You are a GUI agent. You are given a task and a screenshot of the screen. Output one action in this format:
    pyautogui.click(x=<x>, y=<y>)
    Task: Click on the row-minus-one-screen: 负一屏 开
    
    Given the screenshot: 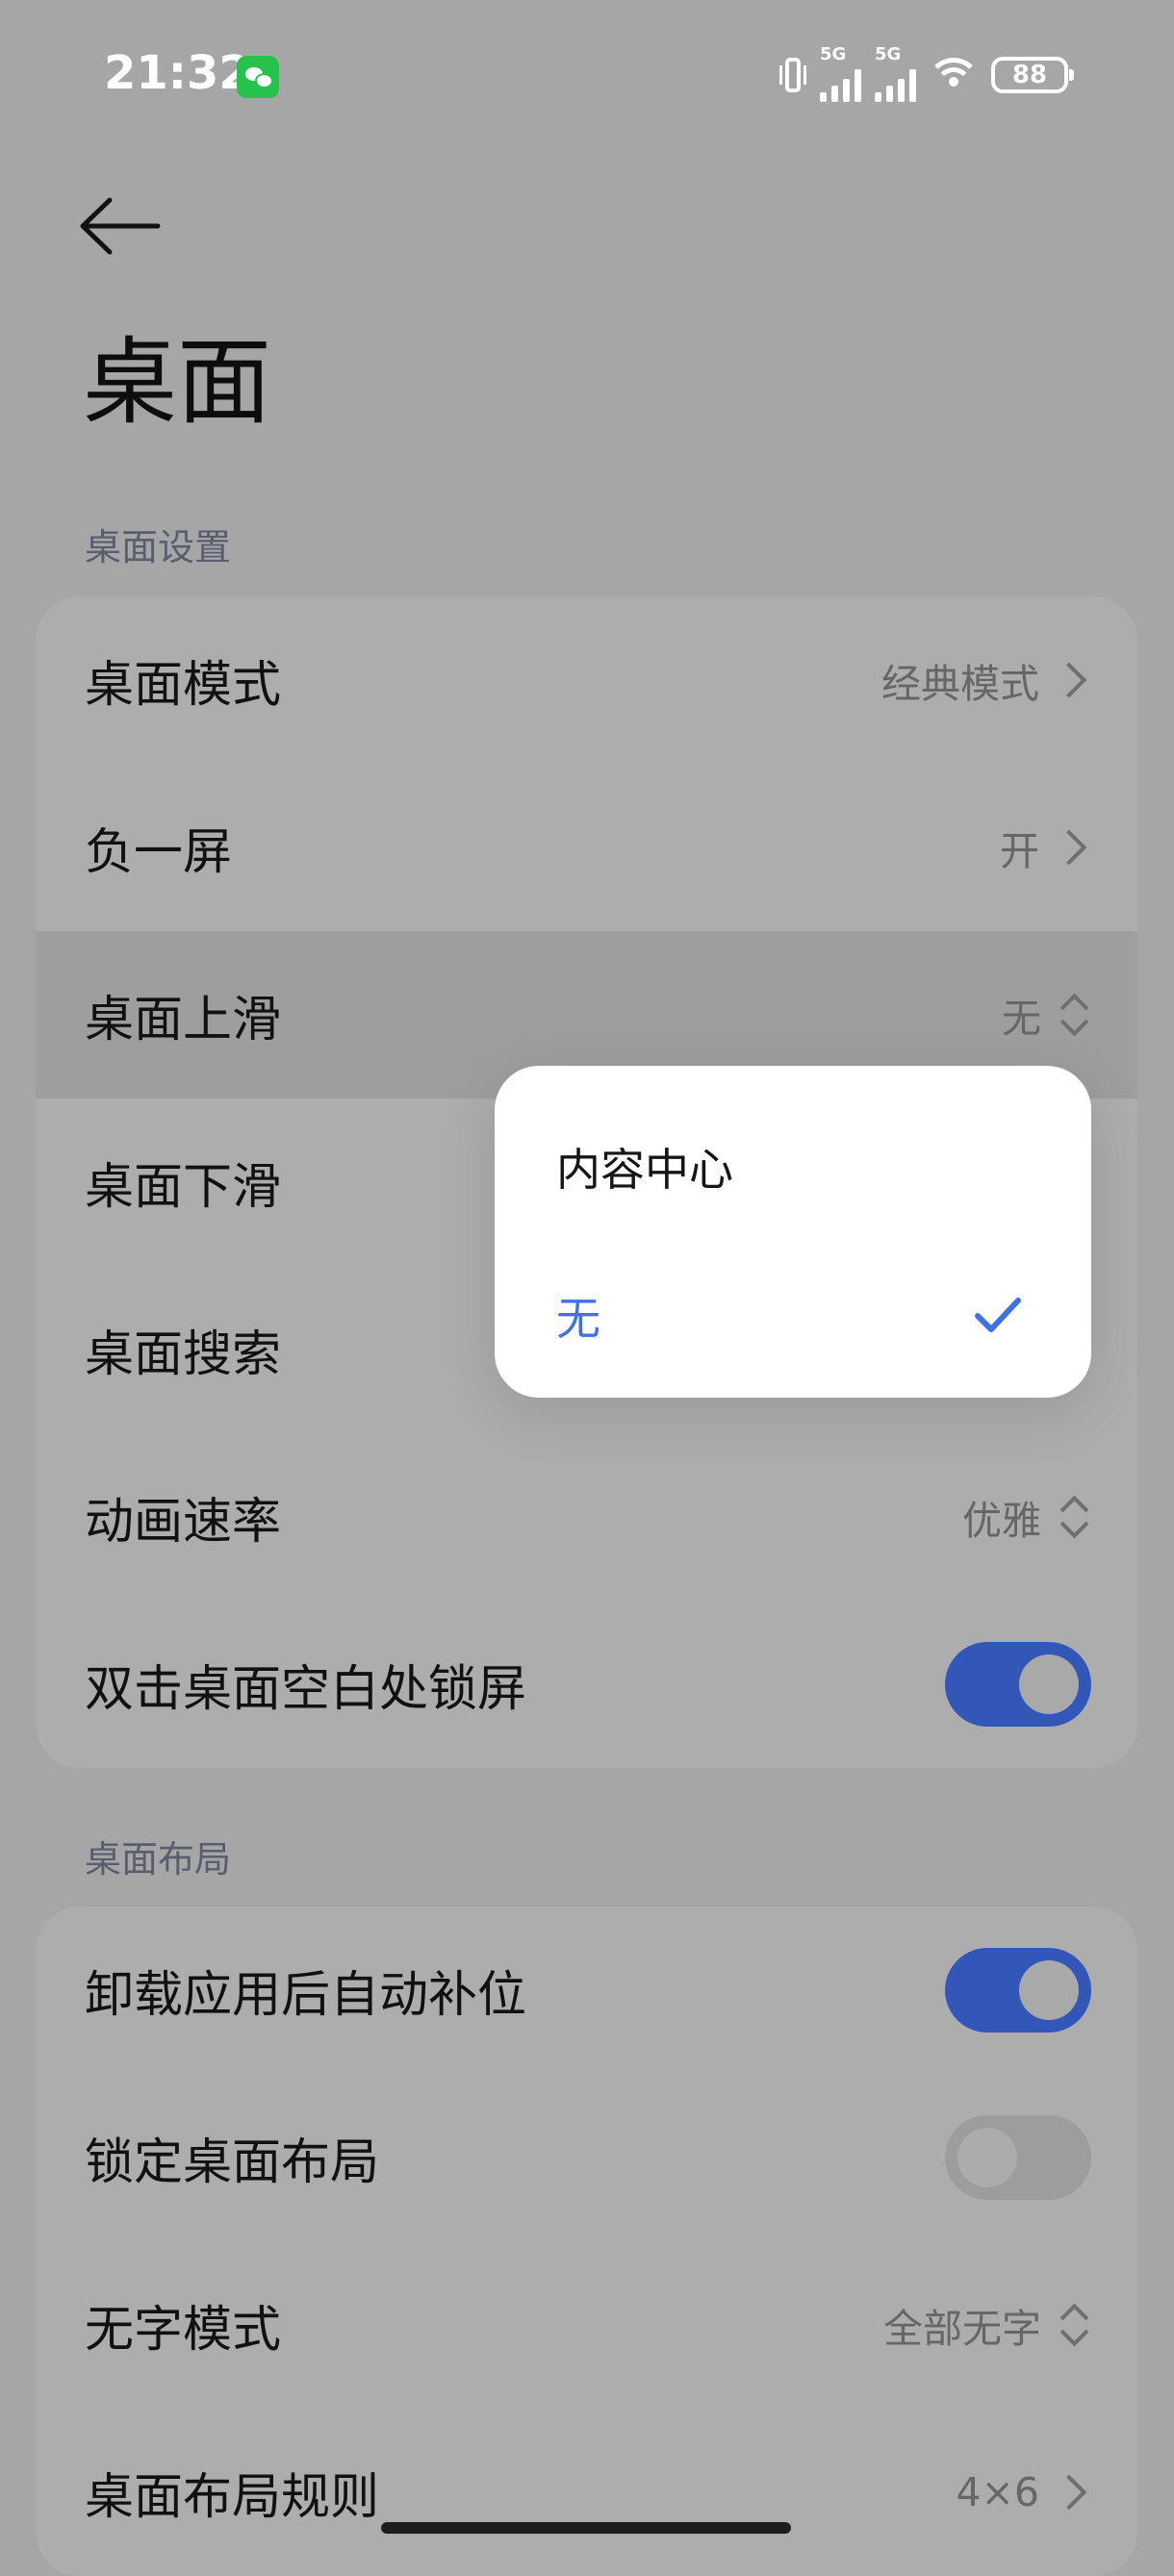 What is the action you would take?
    pyautogui.click(x=586, y=847)
    